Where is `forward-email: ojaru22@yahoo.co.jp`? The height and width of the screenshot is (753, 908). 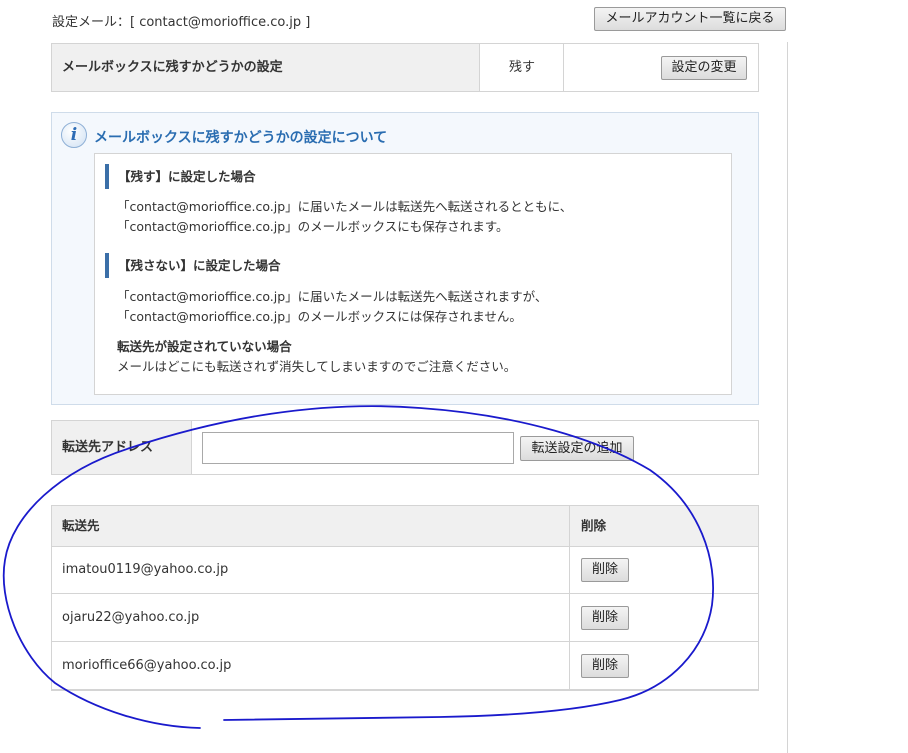
forward-email: ojaru22@yahoo.co.jp is located at coordinates (131, 617).